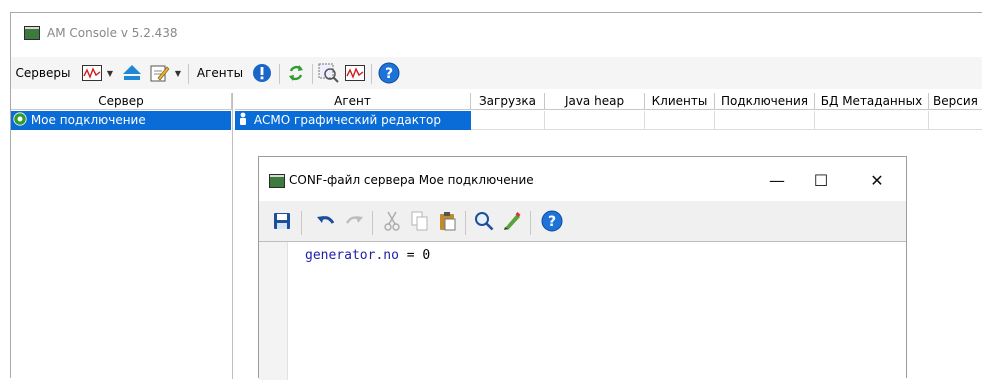  Describe the element at coordinates (877, 180) in the screenshot. I see `close-button: ✕` at that location.